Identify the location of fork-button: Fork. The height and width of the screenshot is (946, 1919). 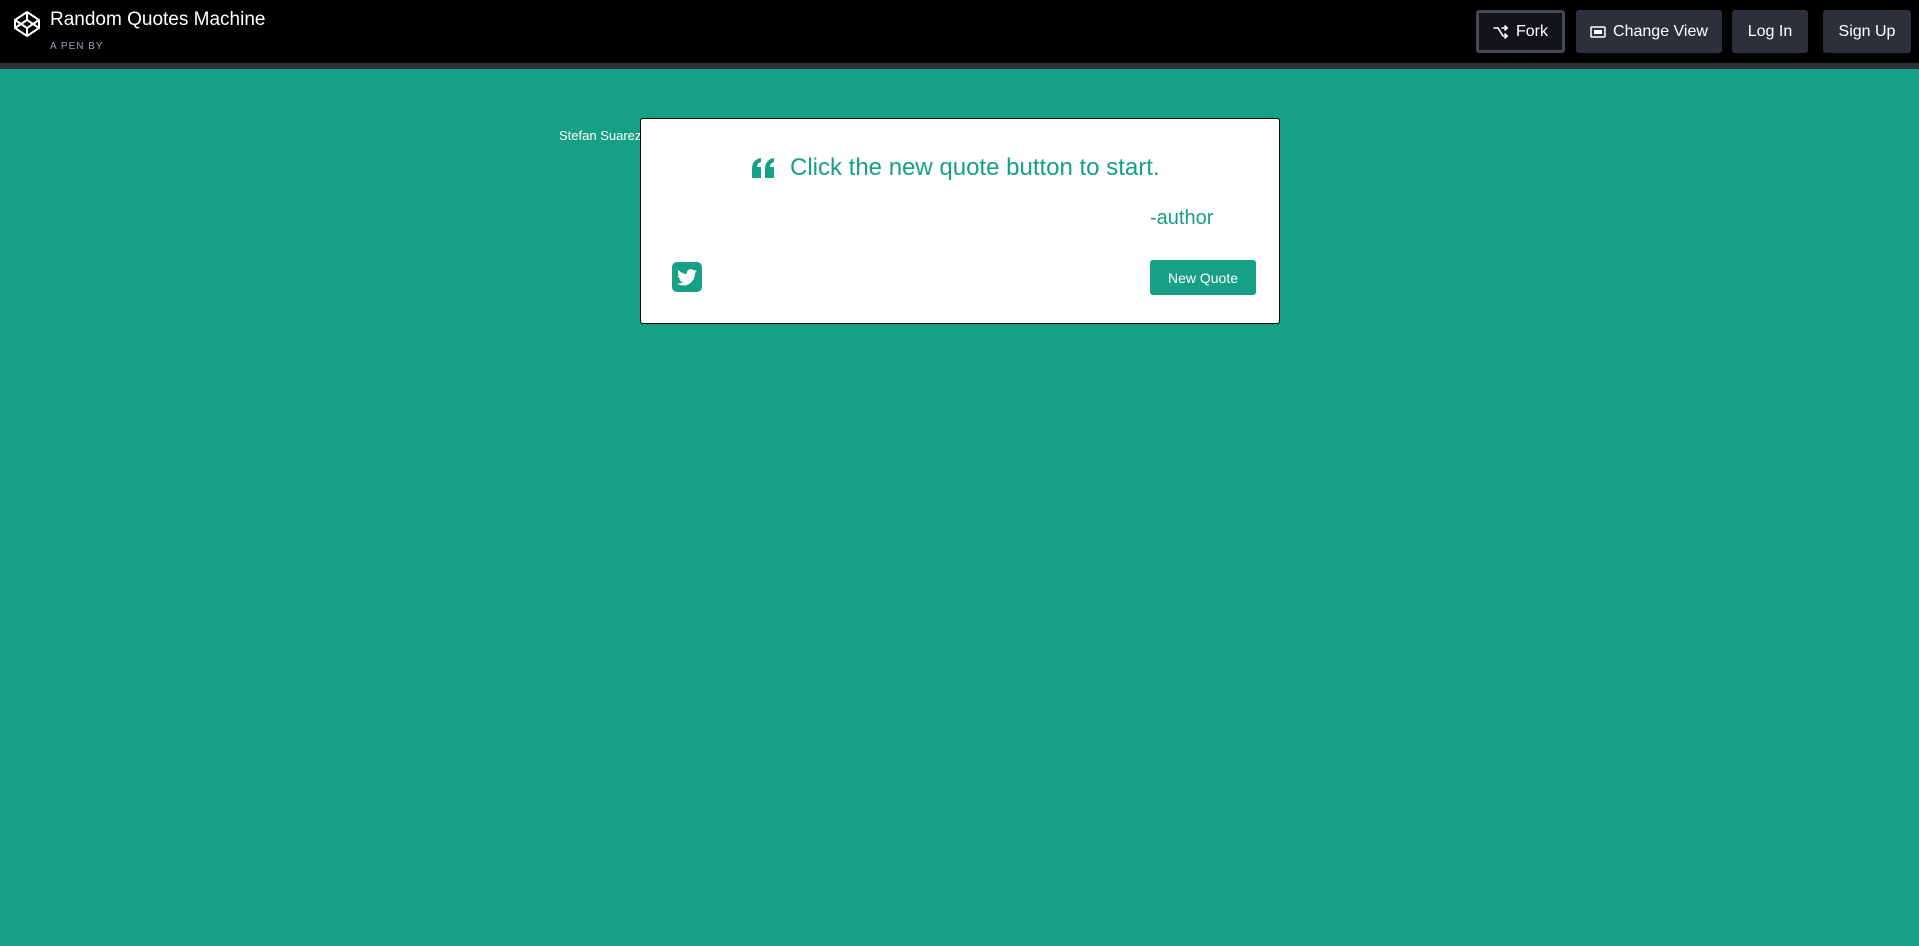
(1520, 31).